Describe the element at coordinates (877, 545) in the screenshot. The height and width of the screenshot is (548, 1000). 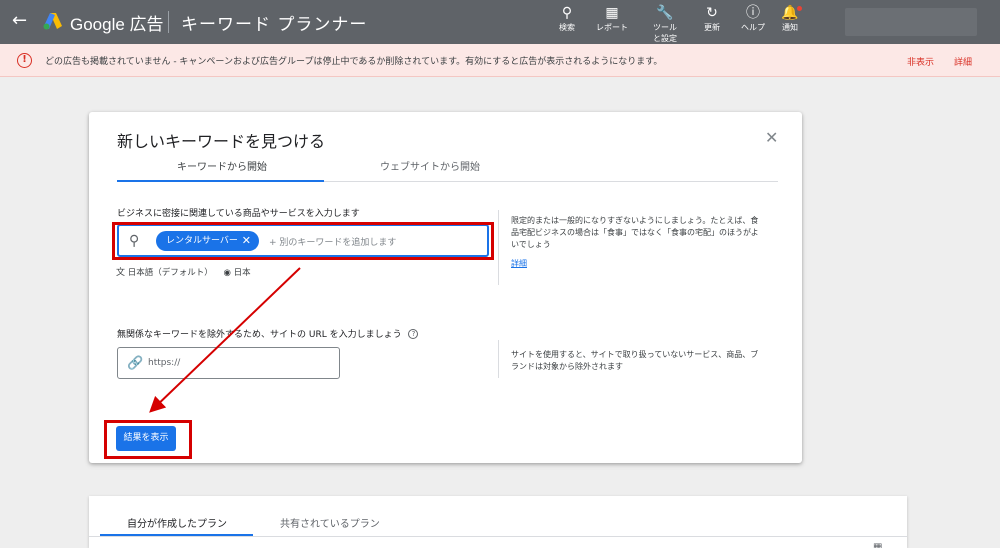
I see `columns-icon: ▦` at that location.